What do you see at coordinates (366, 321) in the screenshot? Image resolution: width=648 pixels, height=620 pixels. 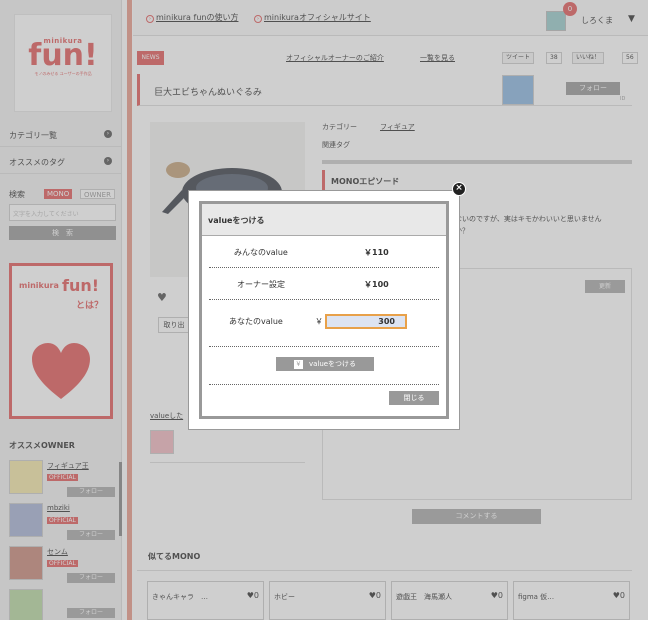 I see `value-input: 300` at bounding box center [366, 321].